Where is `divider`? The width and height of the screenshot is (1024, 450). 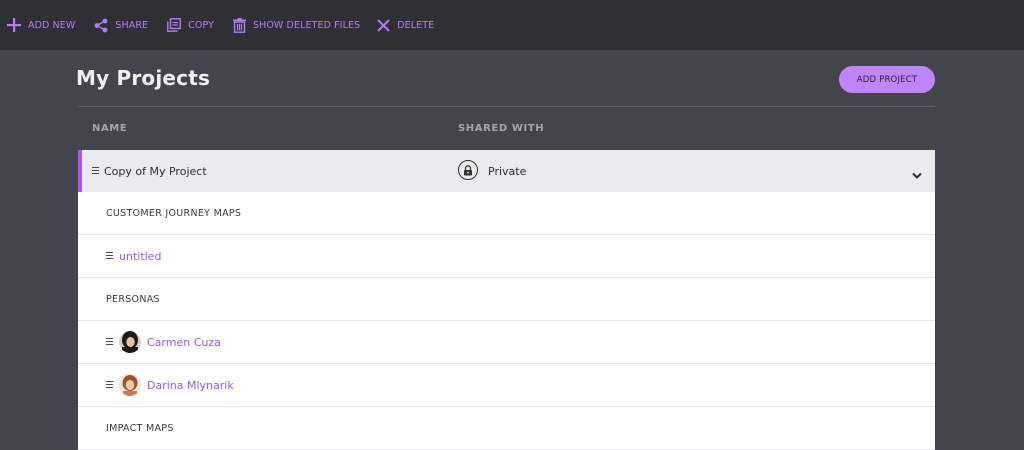 divider is located at coordinates (506, 106).